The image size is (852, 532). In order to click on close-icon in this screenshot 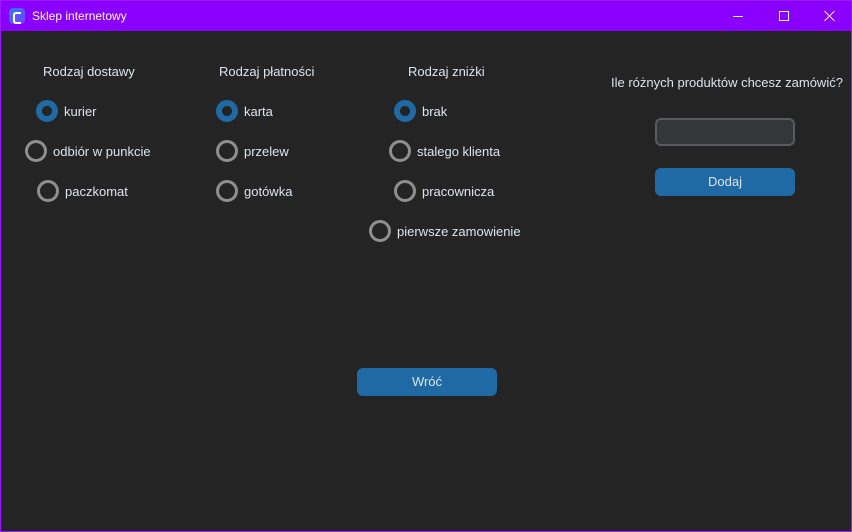, I will do `click(830, 16)`.